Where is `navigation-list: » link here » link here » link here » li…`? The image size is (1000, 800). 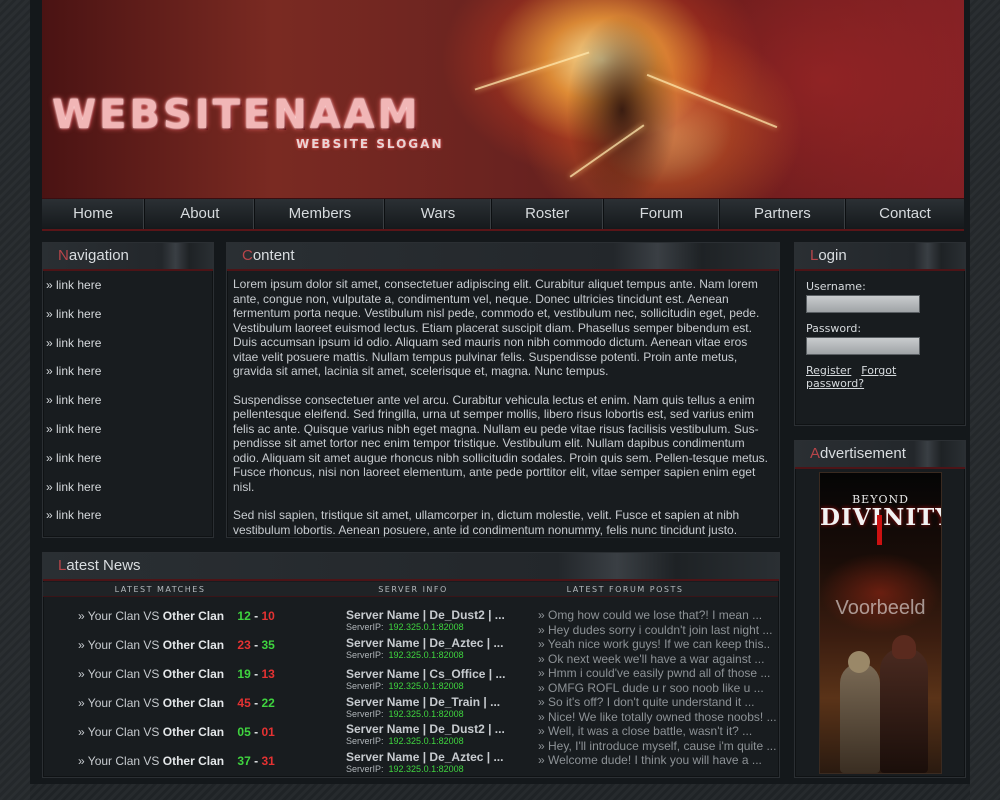 navigation-list: » link here » link here » link here » li… is located at coordinates (128, 402).